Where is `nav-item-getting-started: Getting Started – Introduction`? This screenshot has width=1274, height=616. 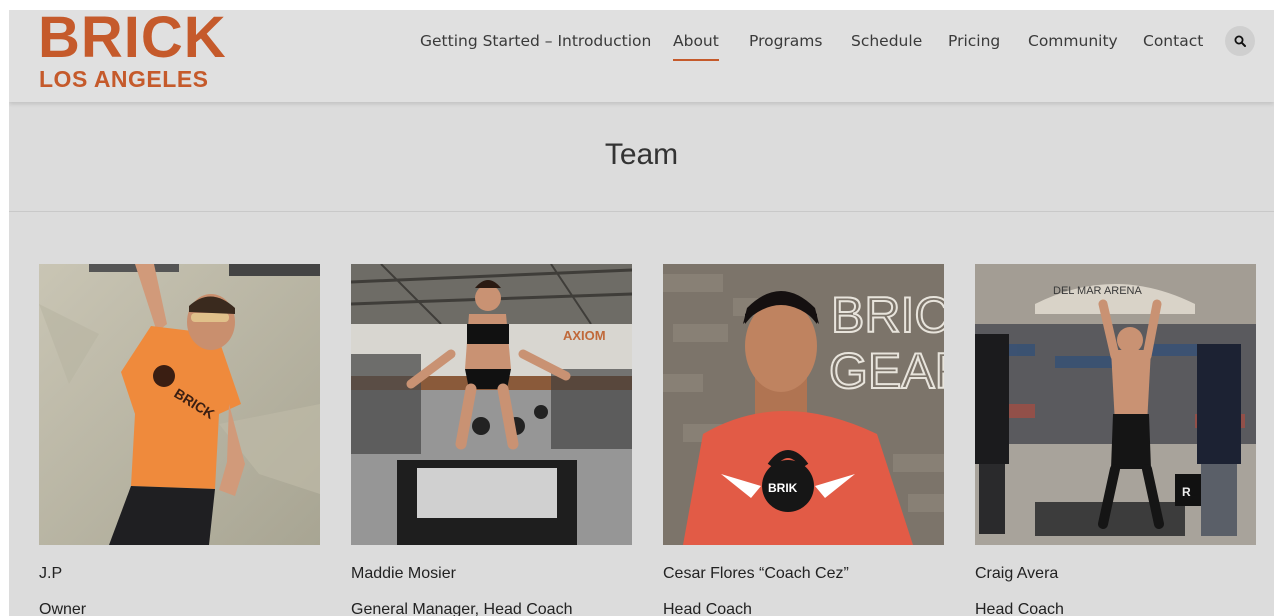
nav-item-getting-started: Getting Started – Introduction is located at coordinates (535, 41).